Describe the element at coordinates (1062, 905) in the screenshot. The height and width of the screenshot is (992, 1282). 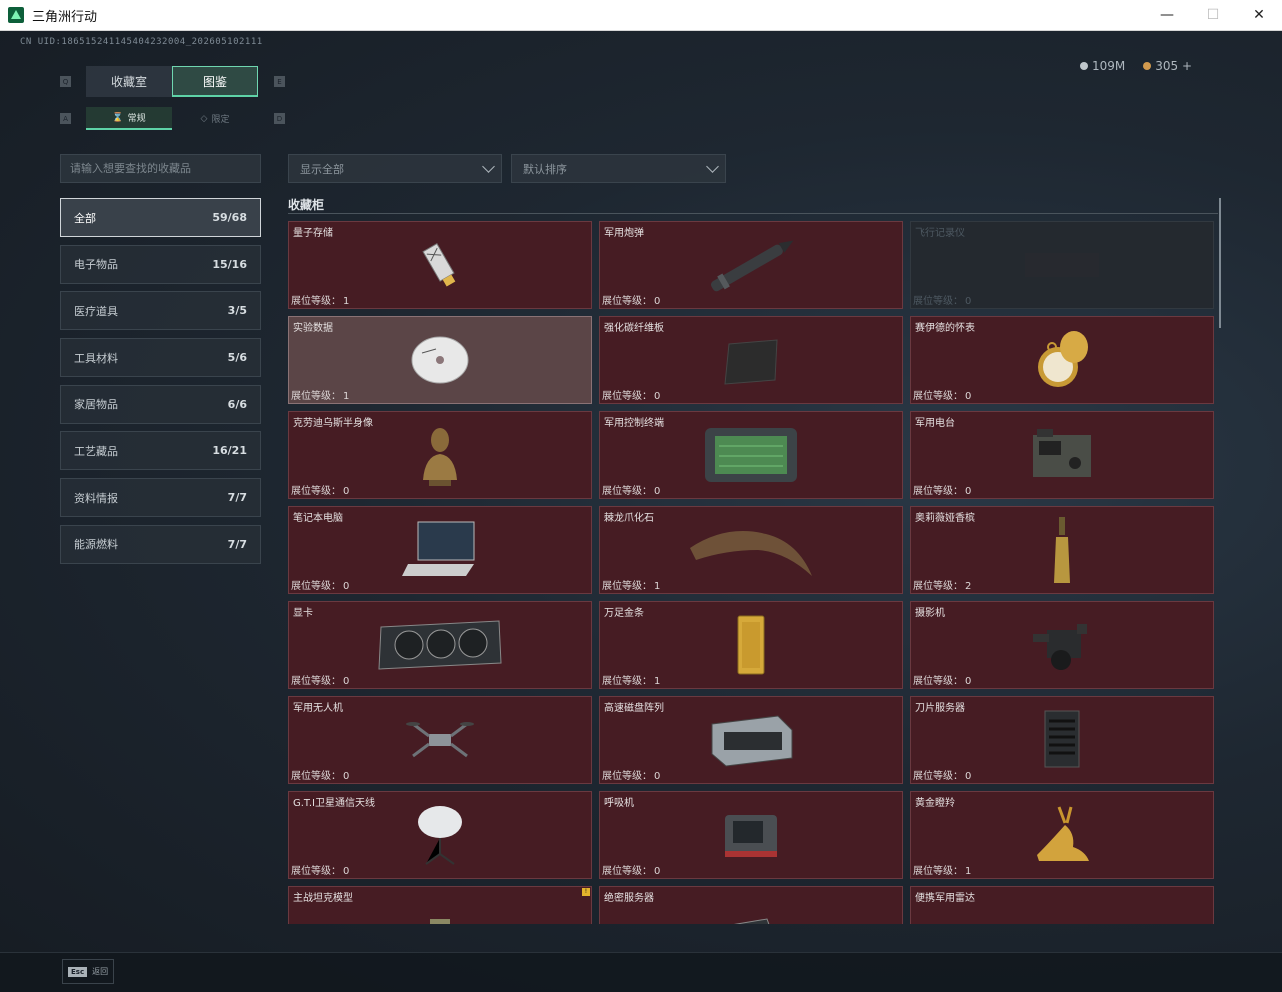
I see `collection-card: 便携军用雷达展位等级：0` at that location.